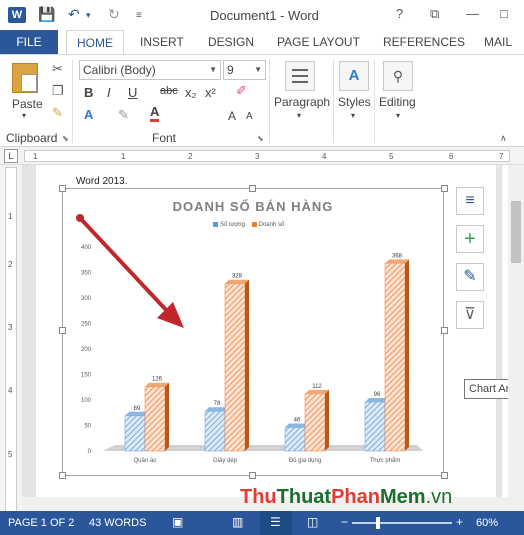  I want to click on word-count: 43 WORDS, so click(117, 523).